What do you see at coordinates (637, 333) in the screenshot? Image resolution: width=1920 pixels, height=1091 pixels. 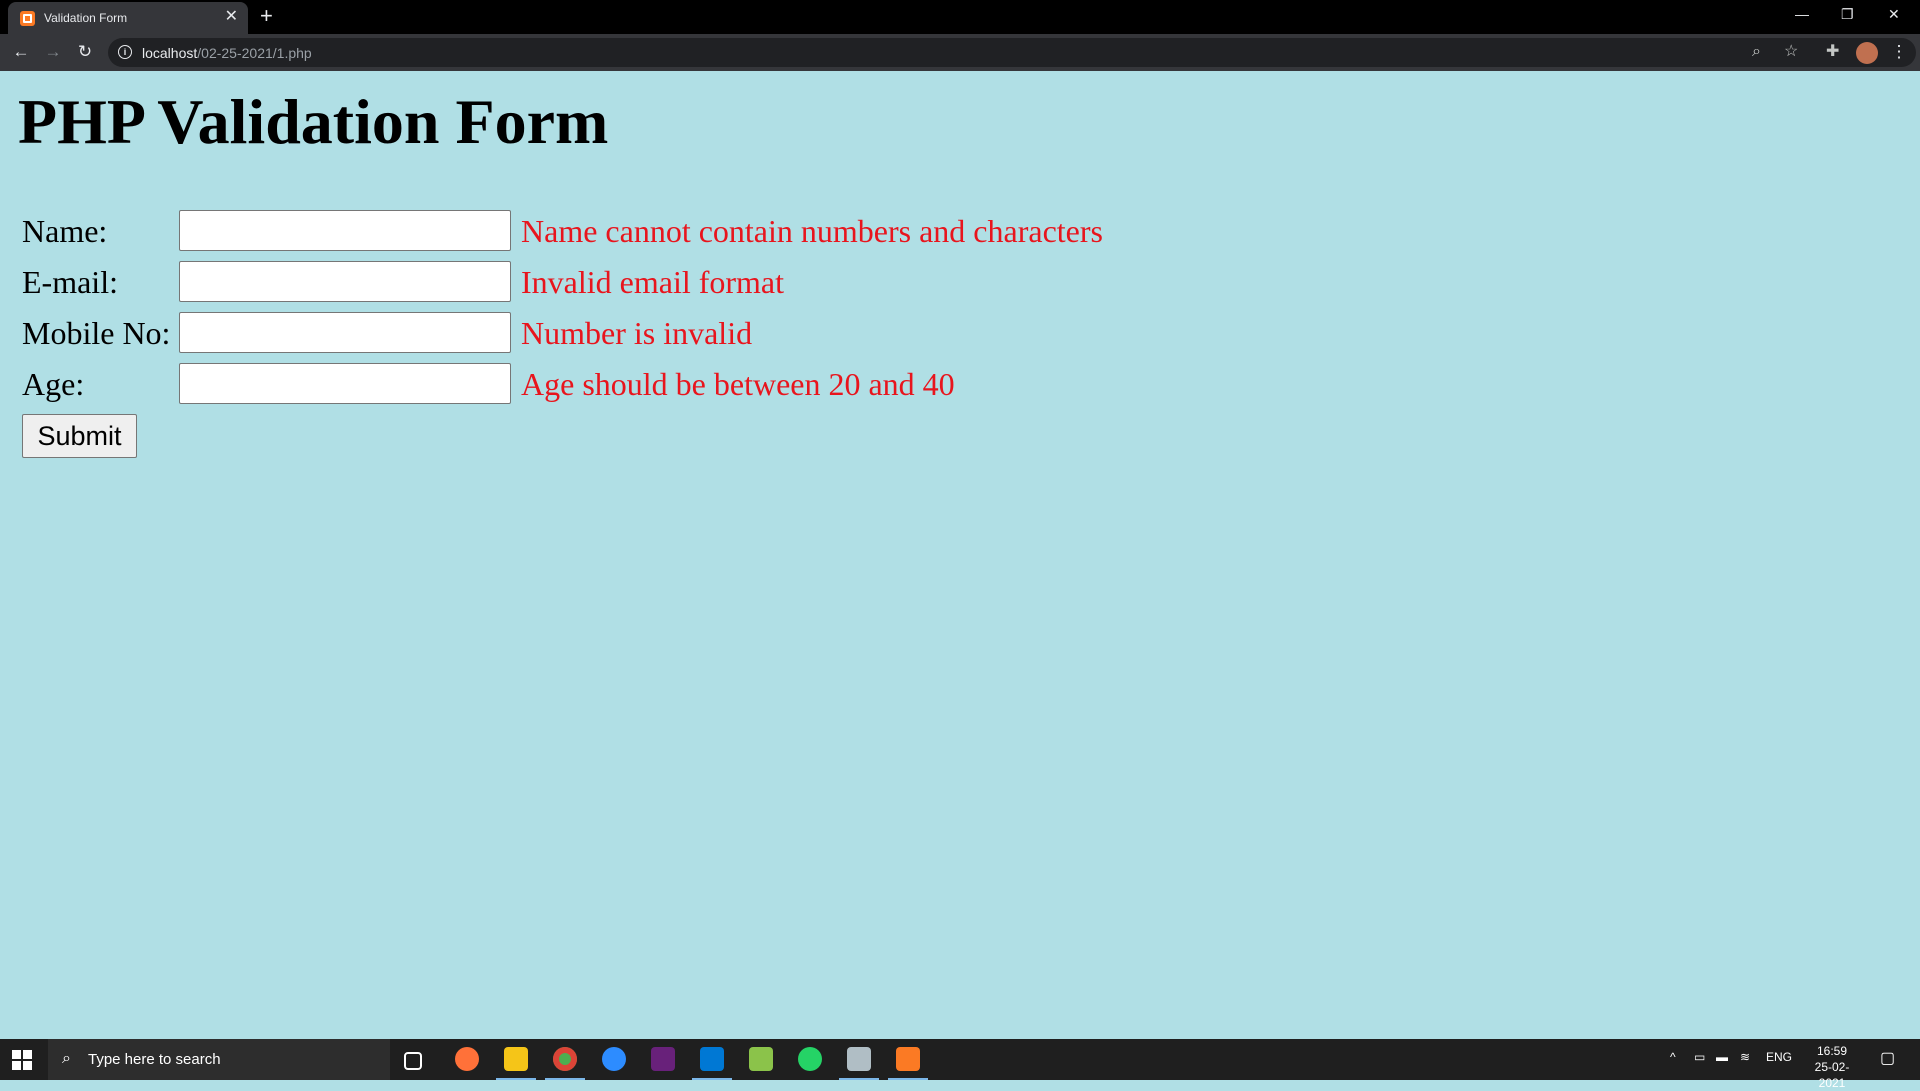 I see `mobile-error-message: Number is invalid` at bounding box center [637, 333].